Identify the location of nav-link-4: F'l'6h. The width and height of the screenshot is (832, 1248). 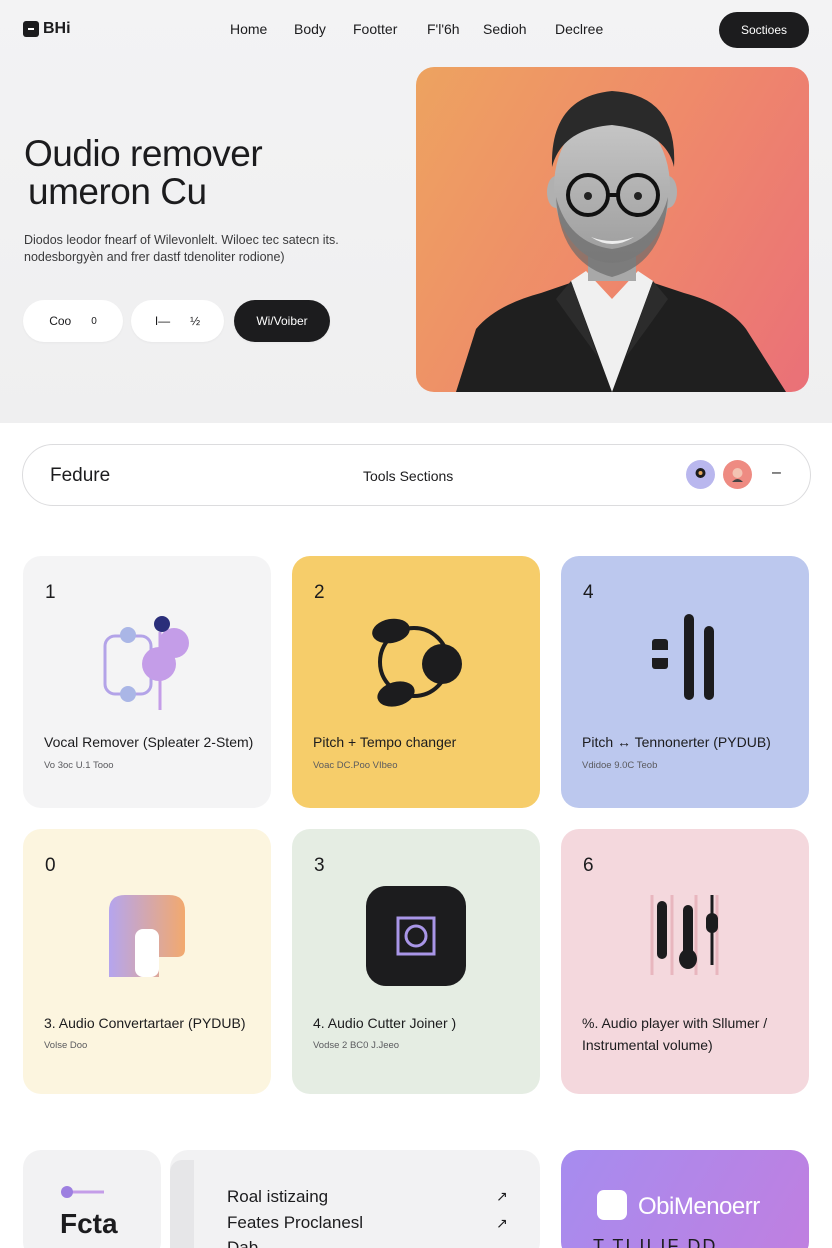
(443, 29).